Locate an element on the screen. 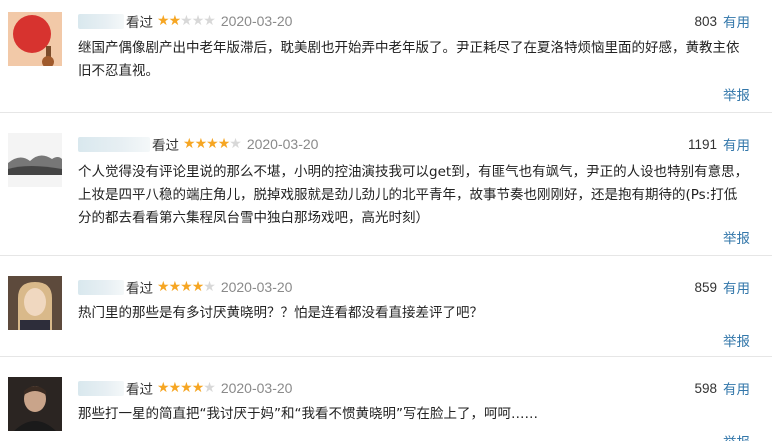 The width and height of the screenshot is (772, 441). vote-count: 1191 is located at coordinates (702, 144).